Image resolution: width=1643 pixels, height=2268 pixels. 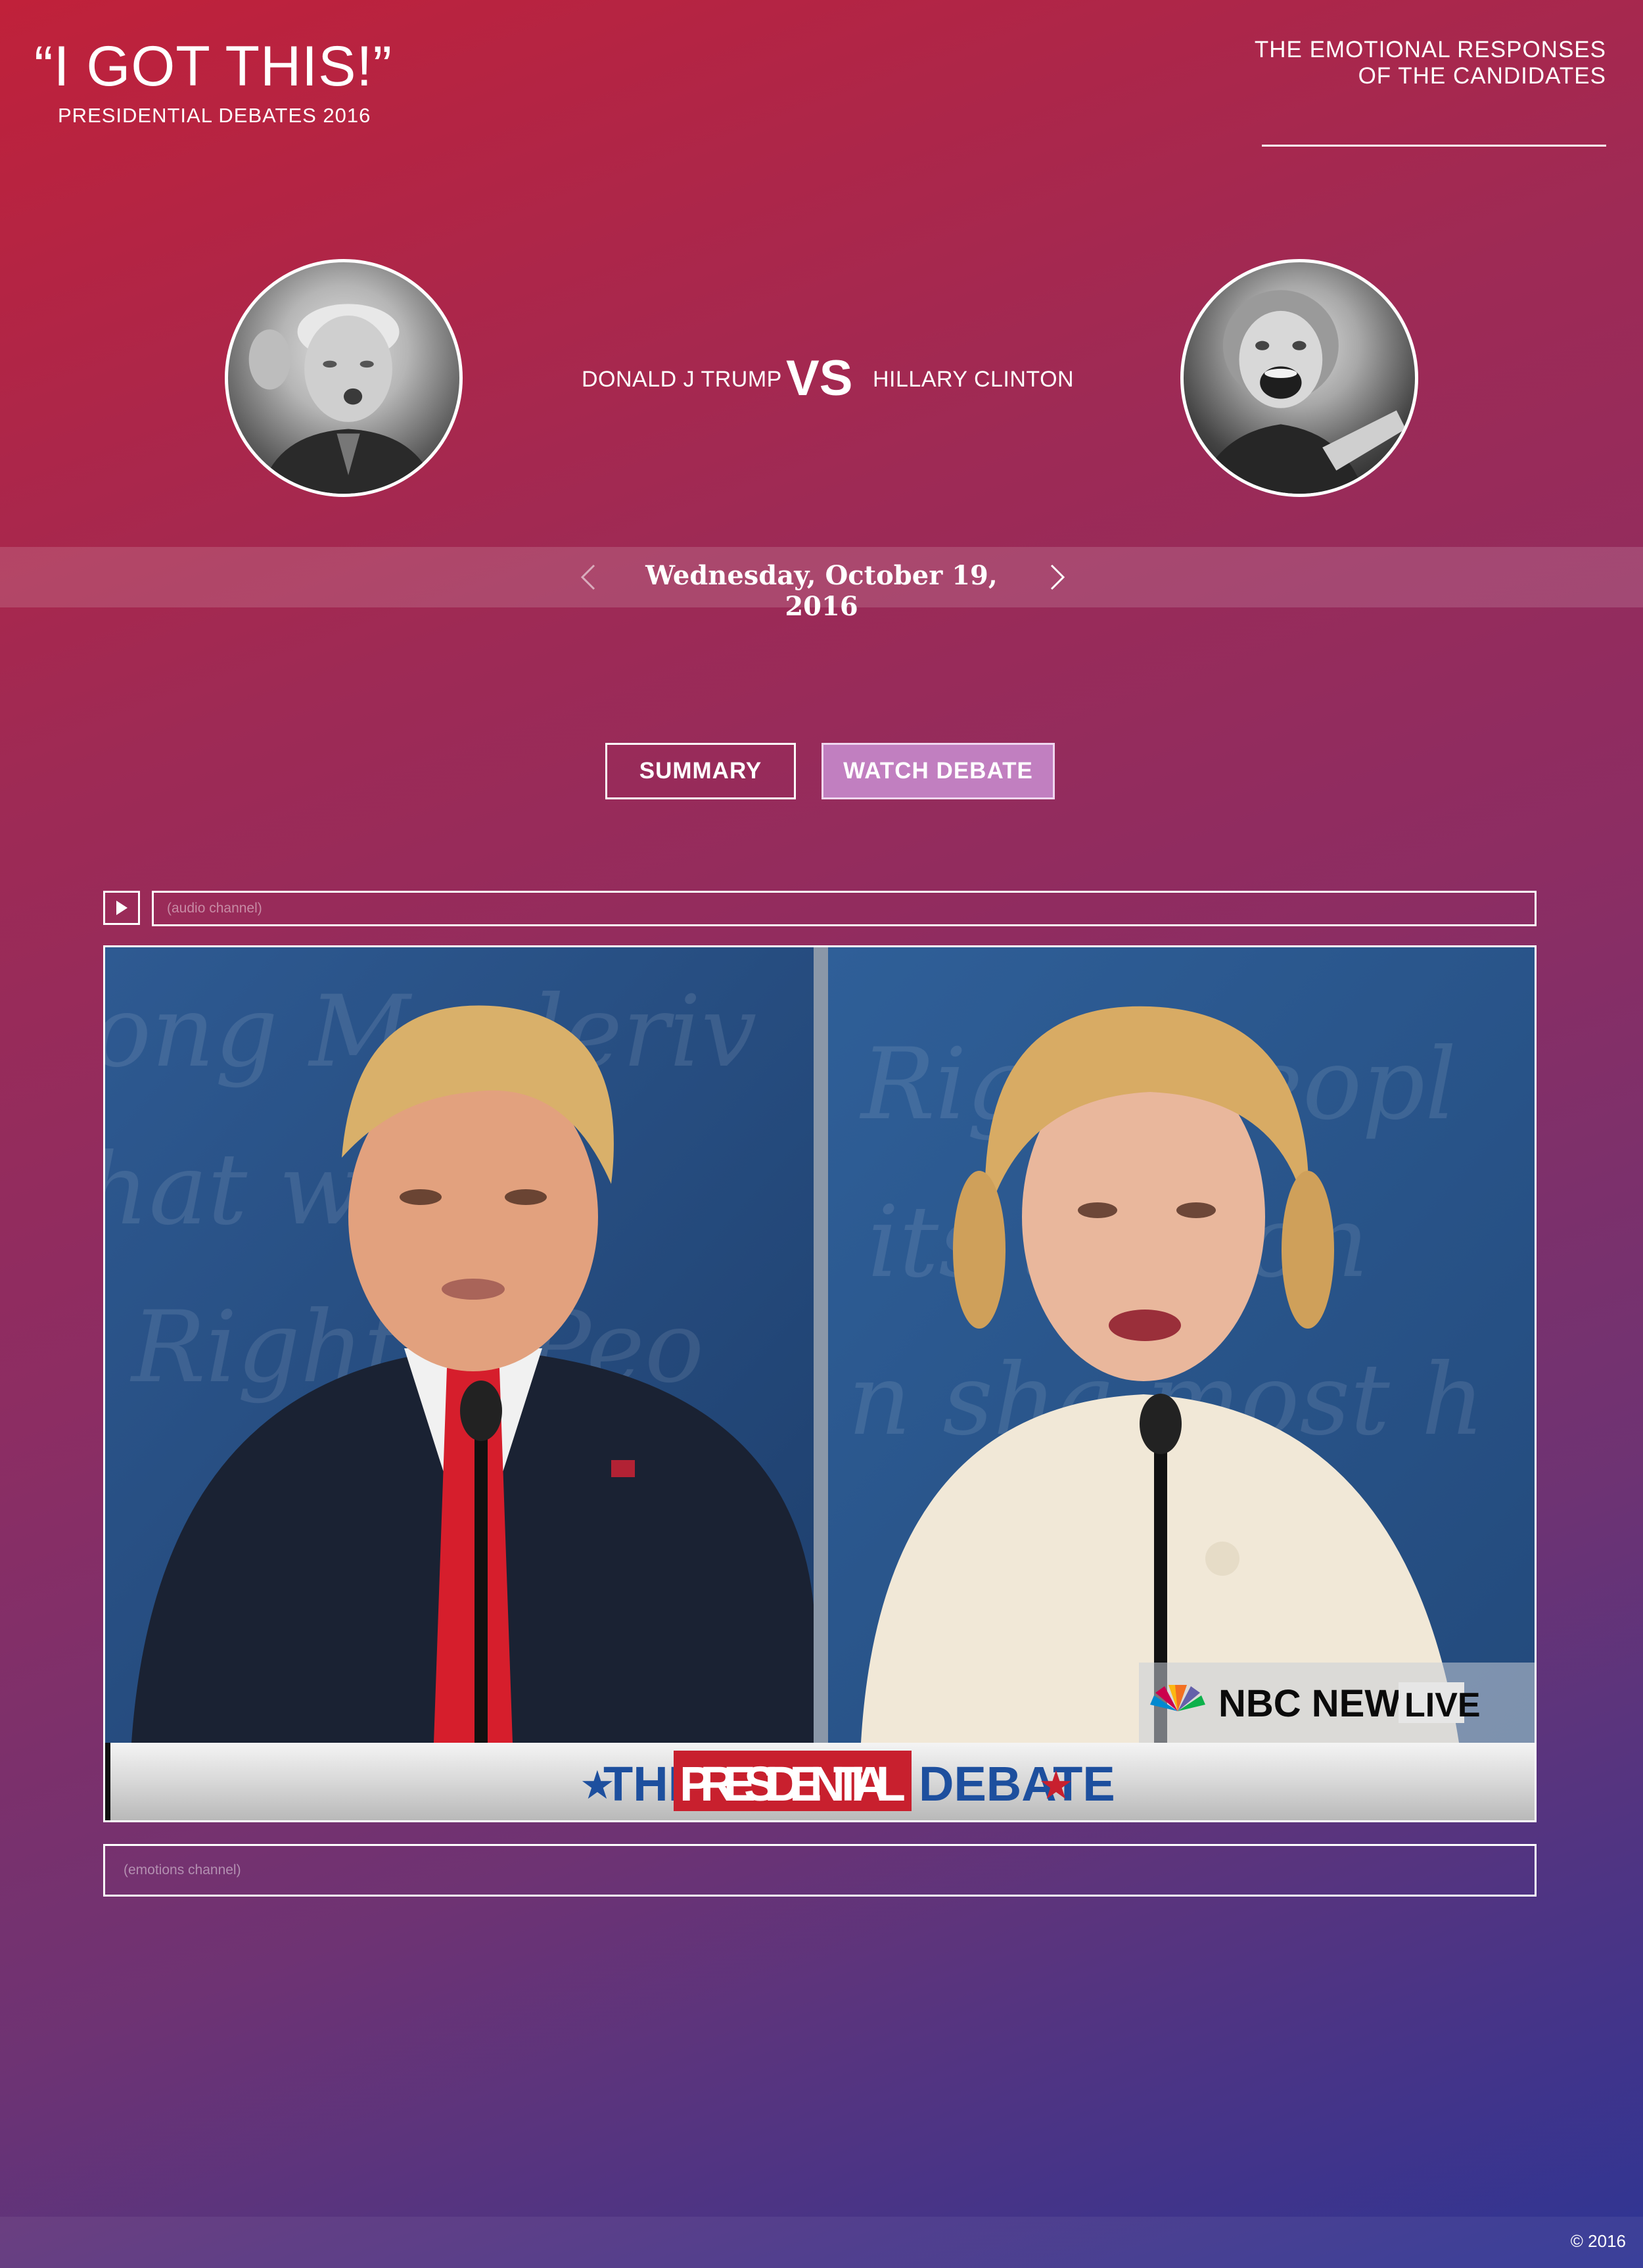 What do you see at coordinates (819, 378) in the screenshot?
I see `versus-label: VS` at bounding box center [819, 378].